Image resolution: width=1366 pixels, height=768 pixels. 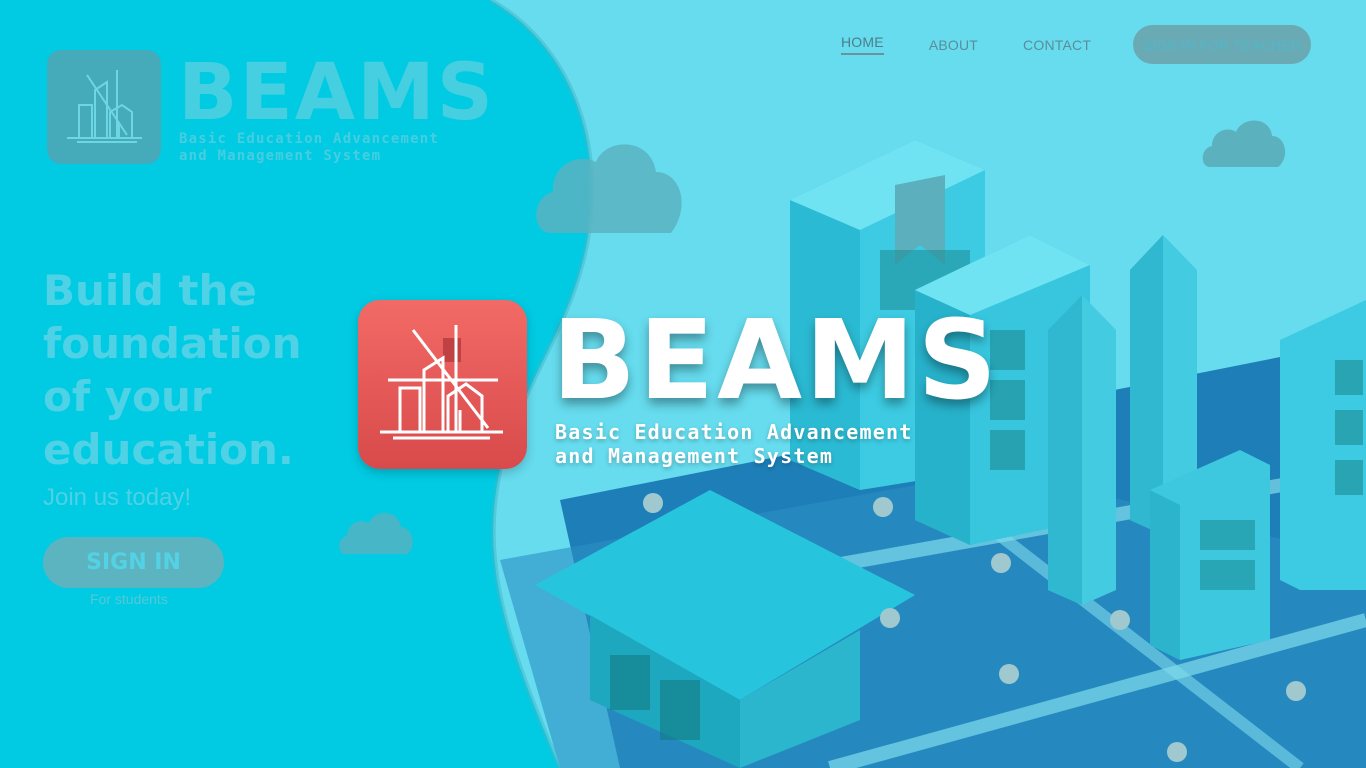 I want to click on teacher-button-label: SIGN IN FOR TEACHER, so click(x=1222, y=44).